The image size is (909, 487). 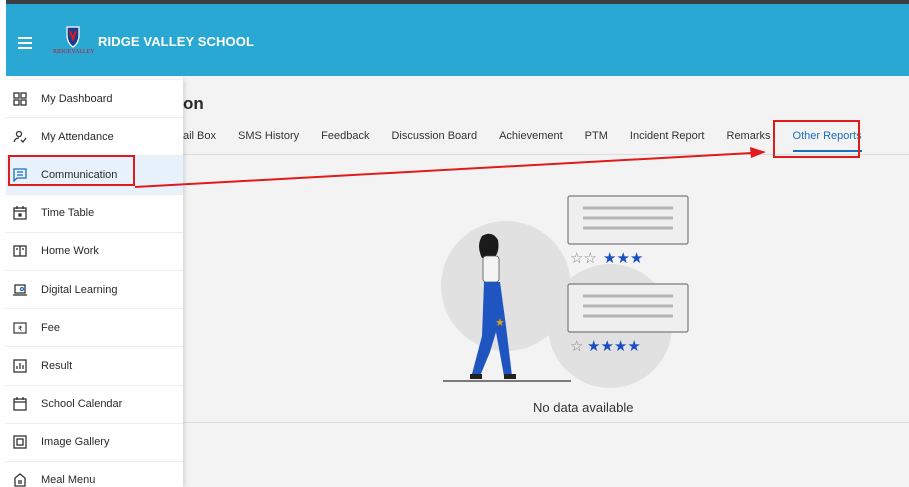 I want to click on sidebar-item-time-table: Time Table, so click(x=94, y=214).